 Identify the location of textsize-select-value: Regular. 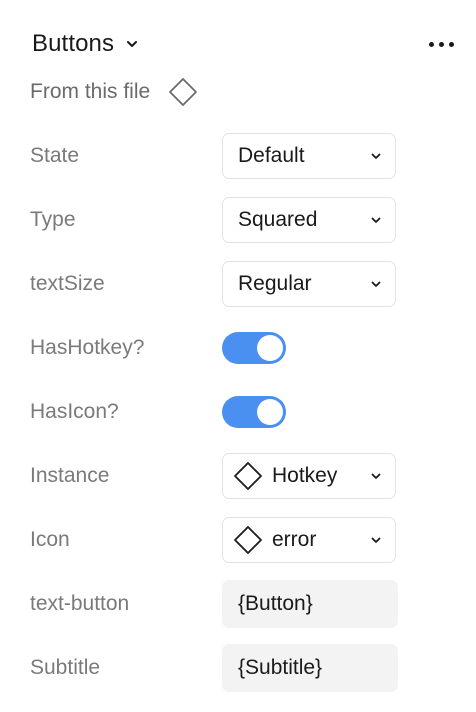
(275, 283).